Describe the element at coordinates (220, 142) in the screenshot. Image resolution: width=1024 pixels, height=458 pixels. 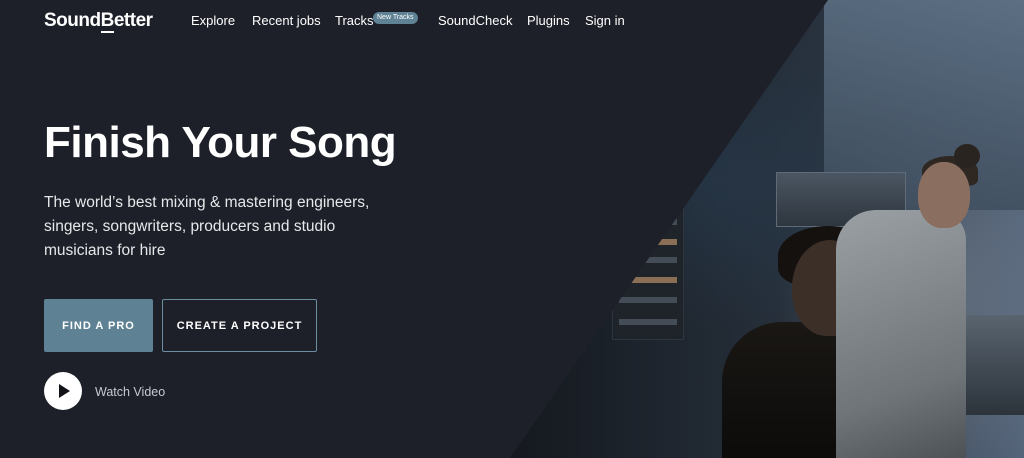
I see `hero-title: Finish Your Song` at that location.